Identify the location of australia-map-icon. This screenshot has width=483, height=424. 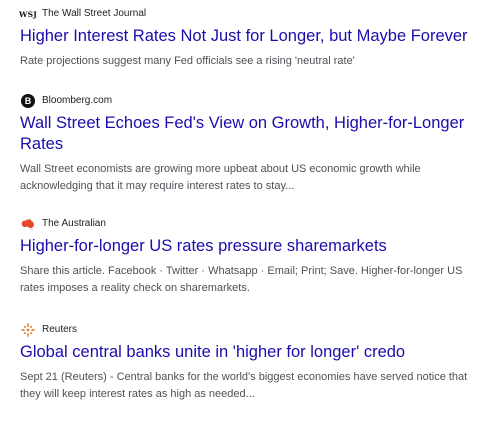
(28, 224).